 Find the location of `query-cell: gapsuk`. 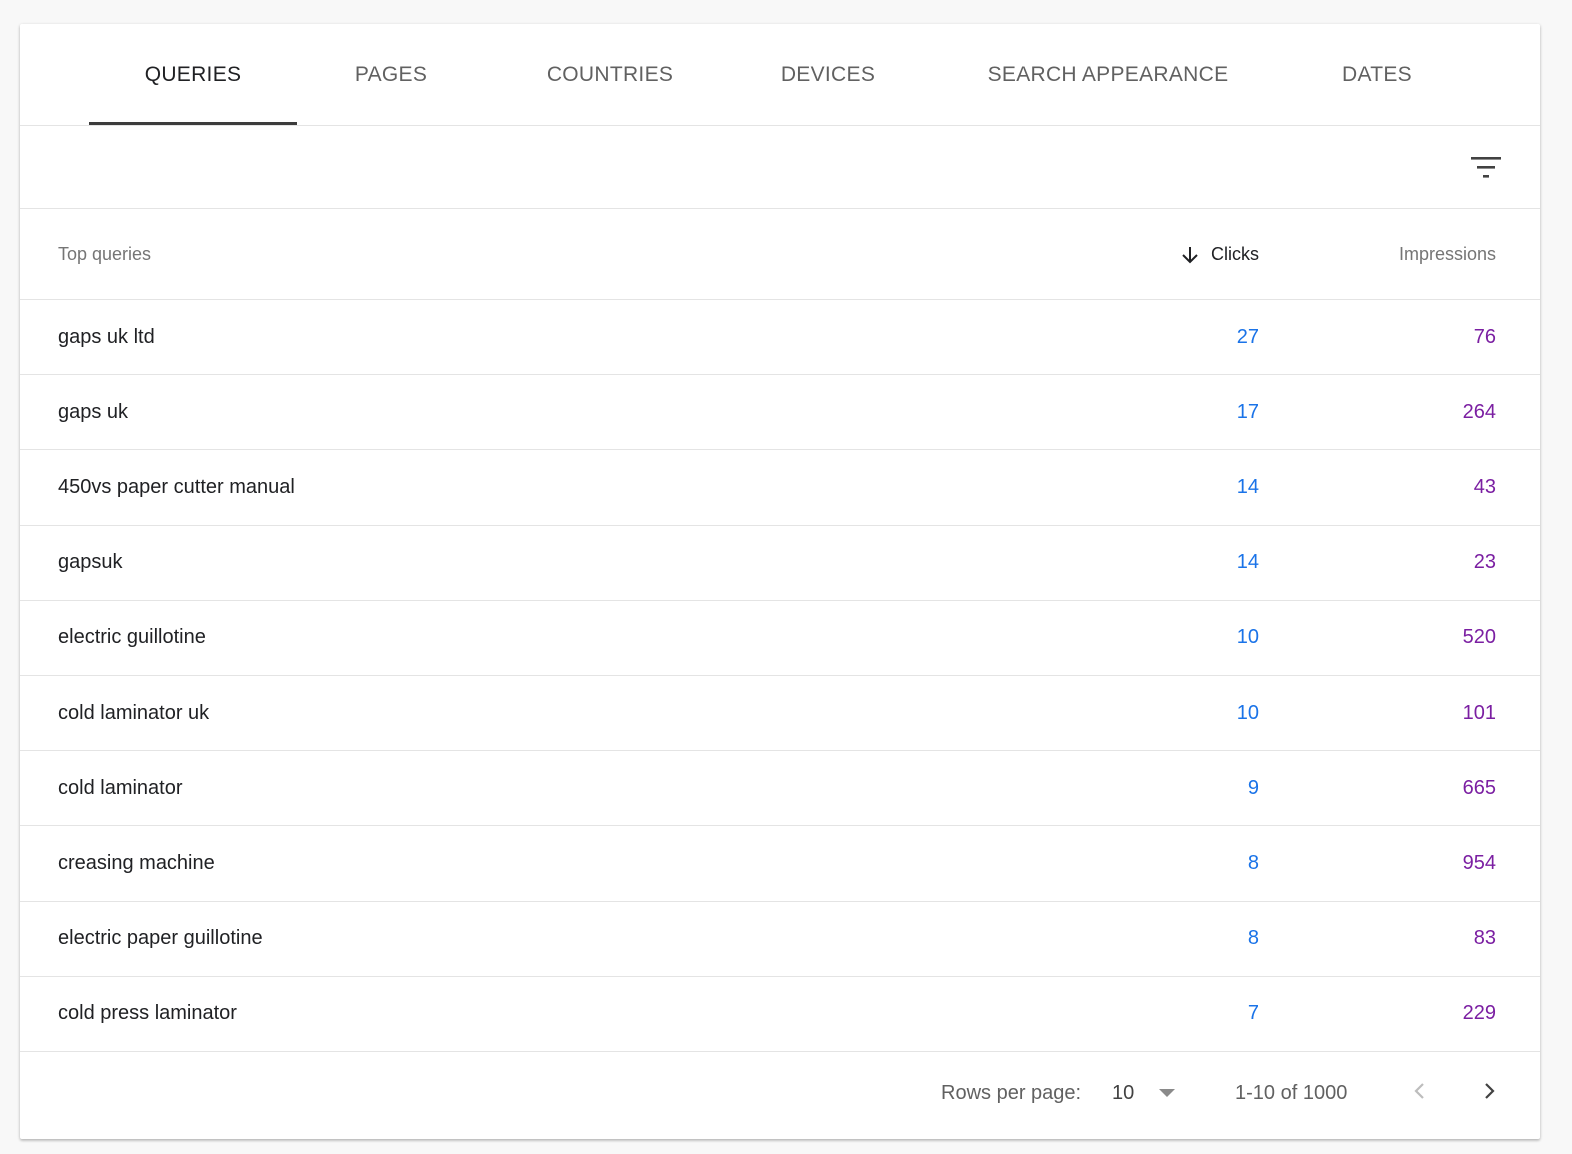

query-cell: gapsuk is located at coordinates (90, 562).